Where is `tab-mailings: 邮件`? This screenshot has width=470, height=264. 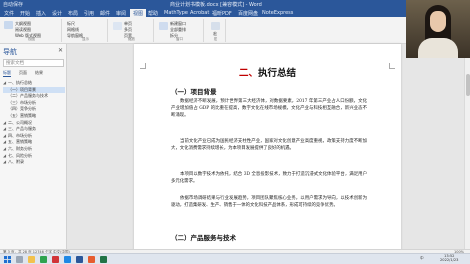 tab-mailings: 邮件 is located at coordinates (105, 13).